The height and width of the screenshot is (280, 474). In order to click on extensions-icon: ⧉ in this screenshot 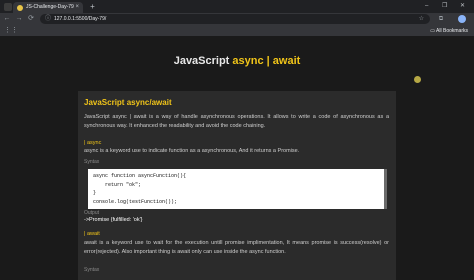, I will do `click(441, 19)`.